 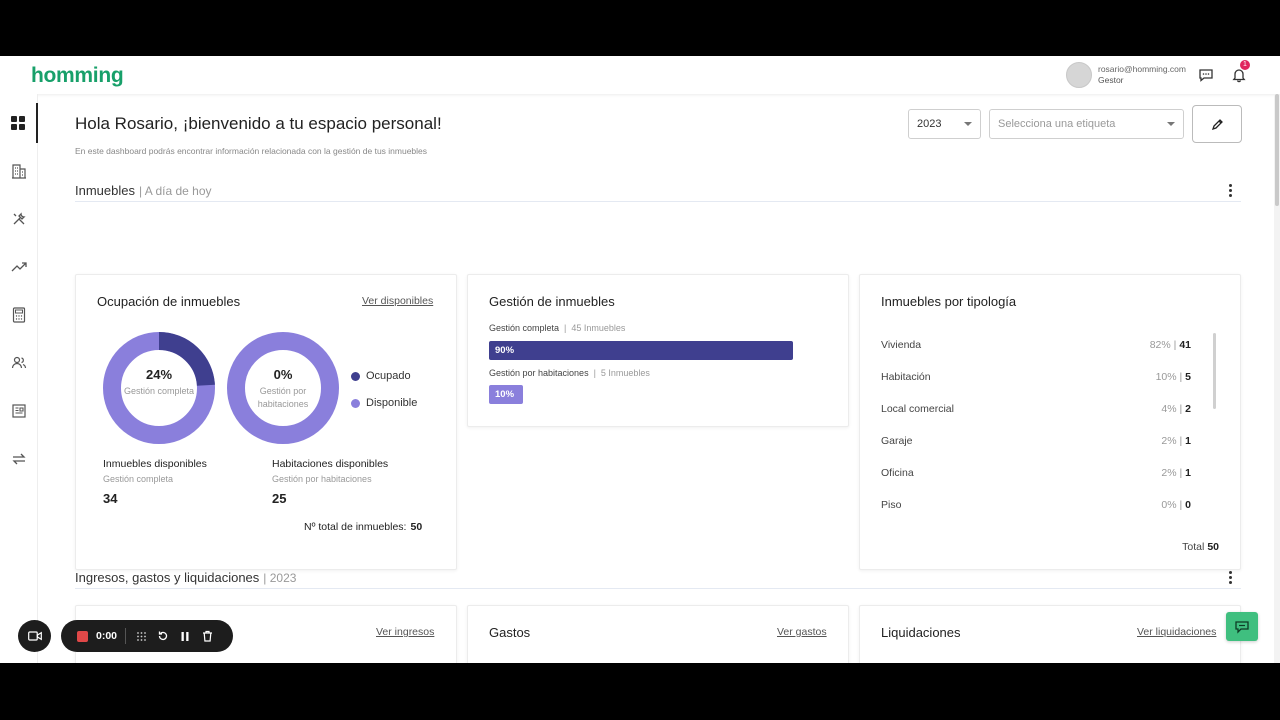 I want to click on tipologia-name: Habitación, so click(x=906, y=377).